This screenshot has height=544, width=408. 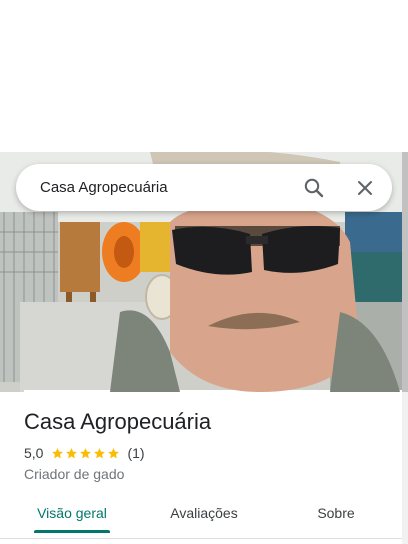 I want to click on tab-overview: Visão geral, so click(x=72, y=515).